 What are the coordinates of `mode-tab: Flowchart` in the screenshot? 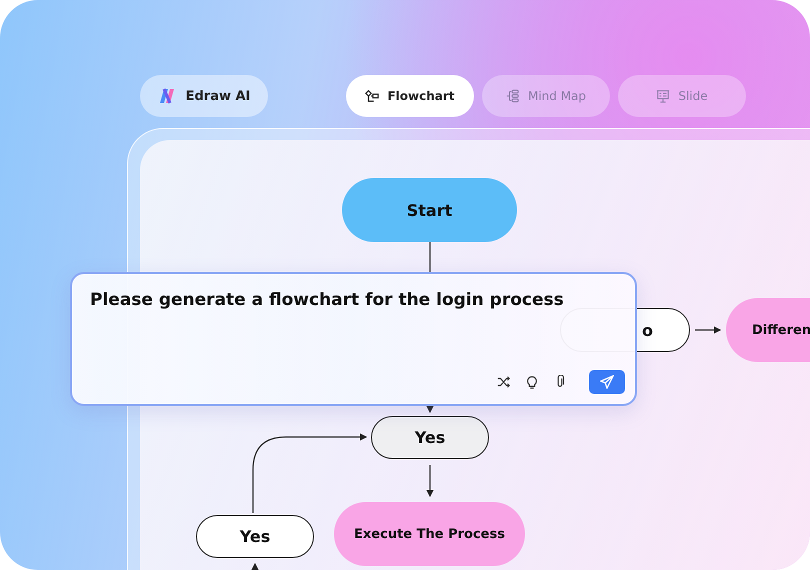 It's located at (410, 96).